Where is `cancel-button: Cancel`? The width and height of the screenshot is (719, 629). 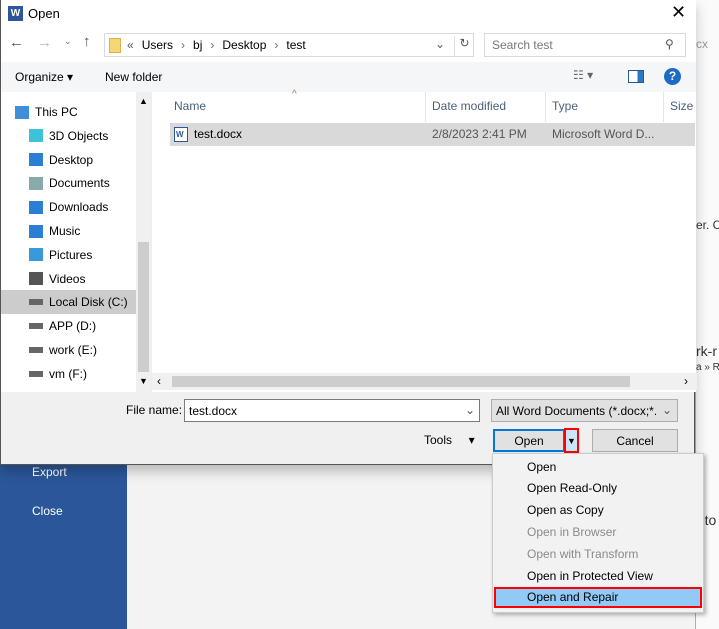
cancel-button: Cancel is located at coordinates (635, 440).